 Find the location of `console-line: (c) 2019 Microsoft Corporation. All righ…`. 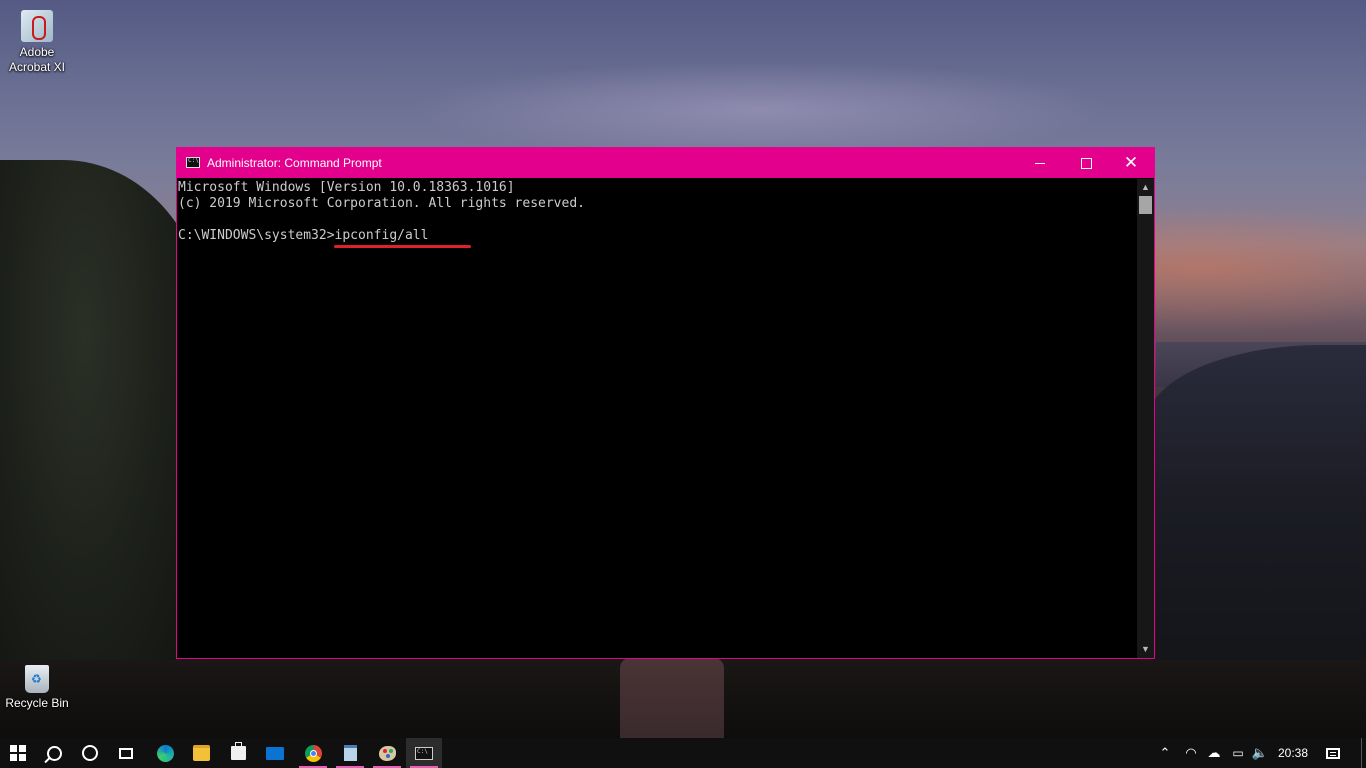

console-line: (c) 2019 Microsoft Corporation. All righ… is located at coordinates (381, 203).